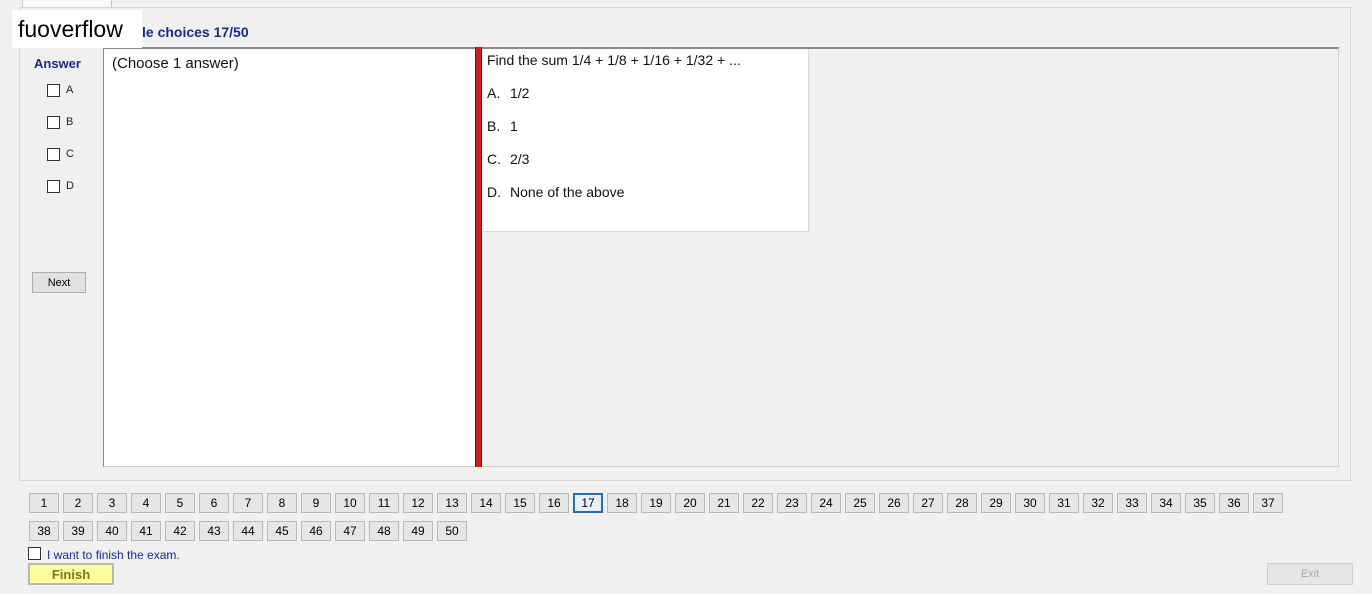  What do you see at coordinates (1268, 503) in the screenshot?
I see `question-nav-button: 37` at bounding box center [1268, 503].